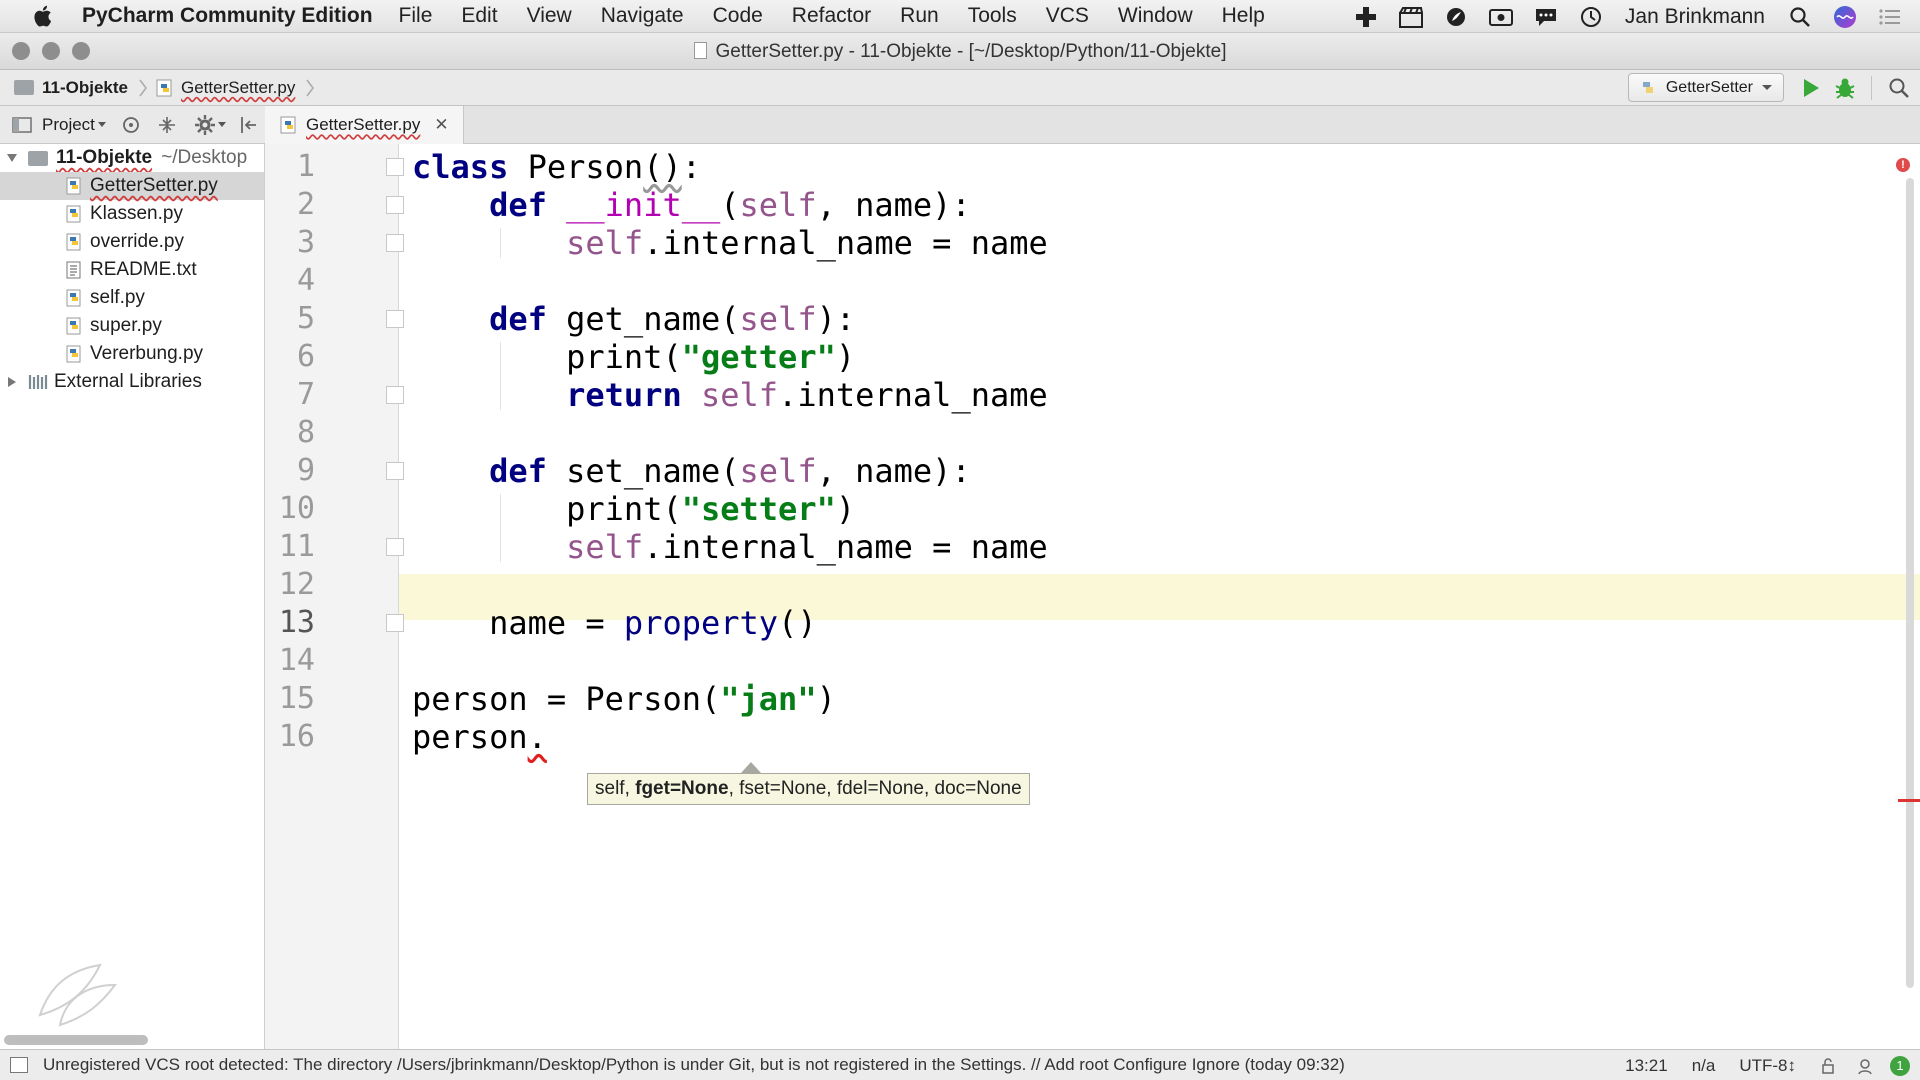 Image resolution: width=1920 pixels, height=1080 pixels. Describe the element at coordinates (642, 16) in the screenshot. I see `menu-navigate: Navigate` at that location.